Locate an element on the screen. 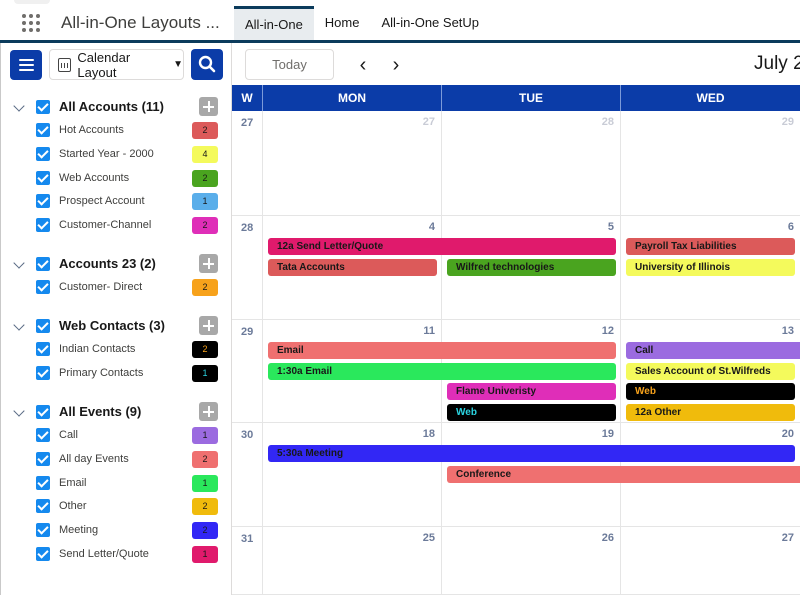 Image resolution: width=800 pixels, height=595 pixels. day-number: 13 is located at coordinates (788, 331).